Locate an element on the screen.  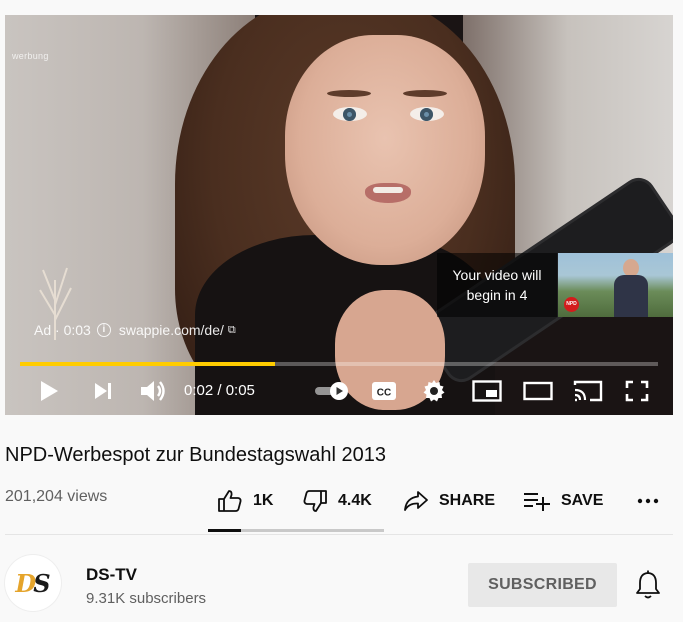
progress-bar is located at coordinates (339, 364).